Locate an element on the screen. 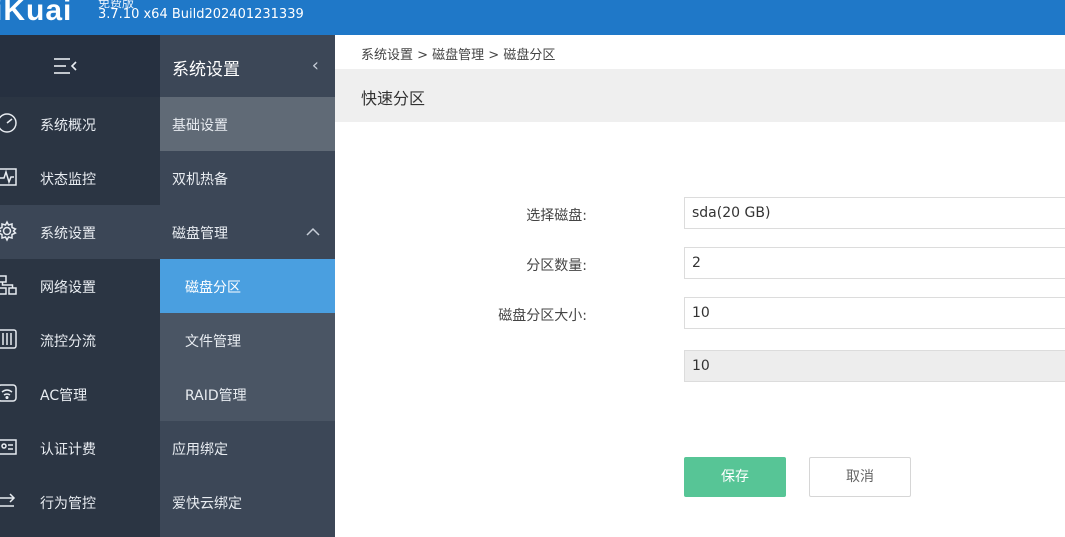  sidebar-item-system-settings: 系统设置 is located at coordinates (80, 232).